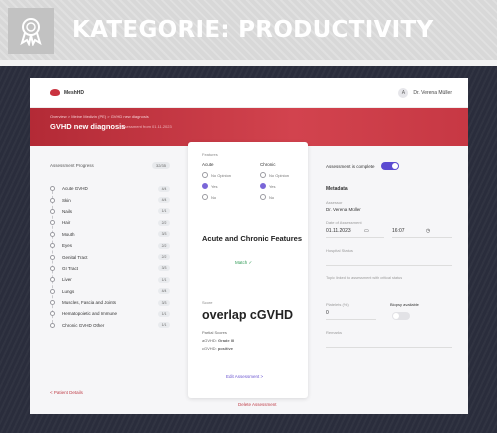  I want to click on progress-step: Eyes 2/2, so click(110, 245).